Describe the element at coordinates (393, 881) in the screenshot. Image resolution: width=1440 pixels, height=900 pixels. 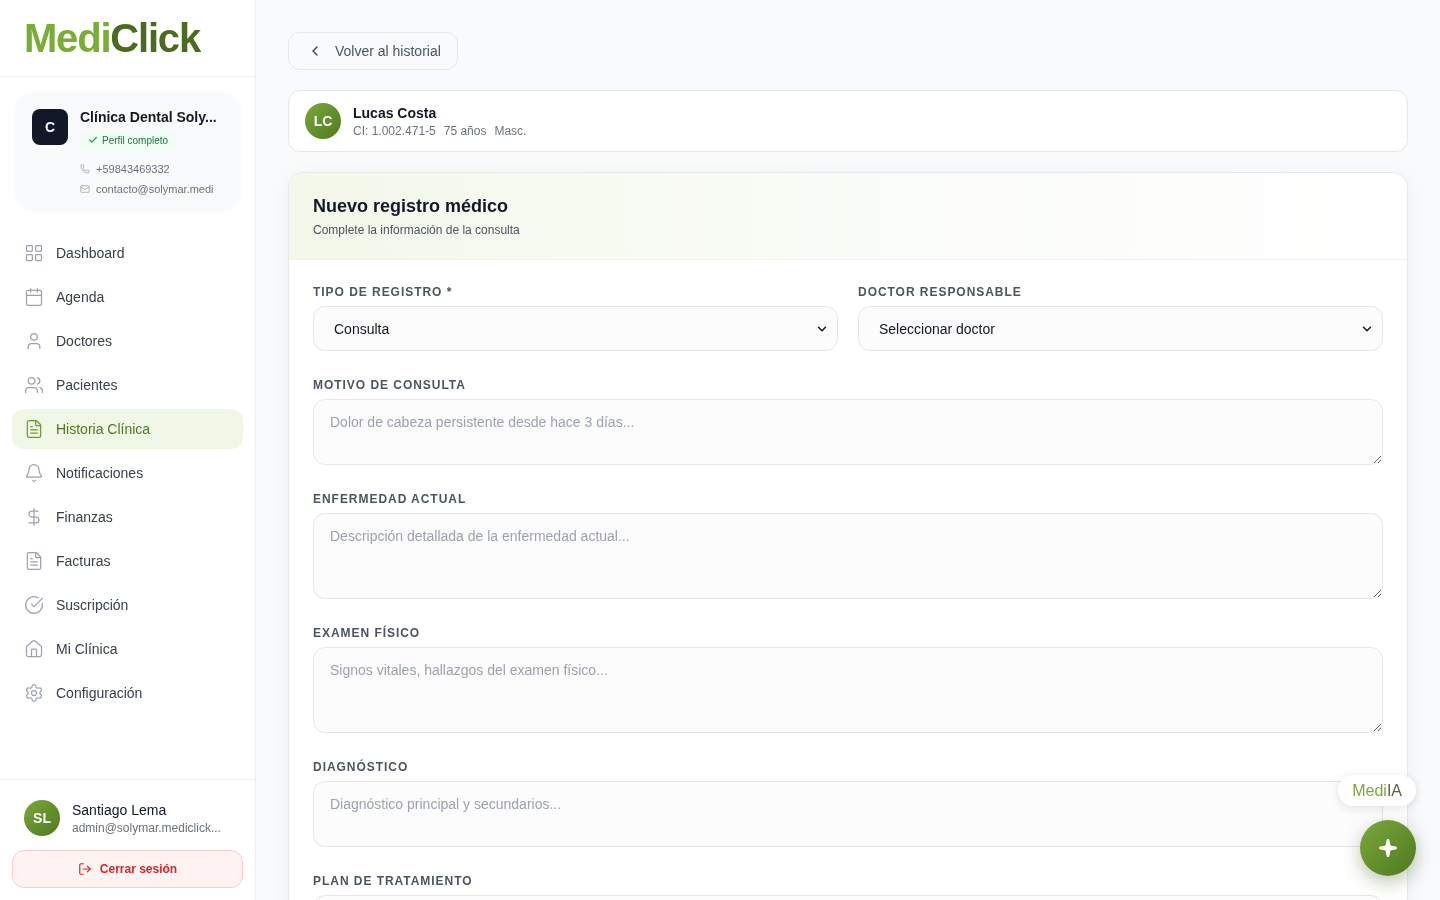
I see `field-label: PLAN DE TRATAMIENTO` at that location.